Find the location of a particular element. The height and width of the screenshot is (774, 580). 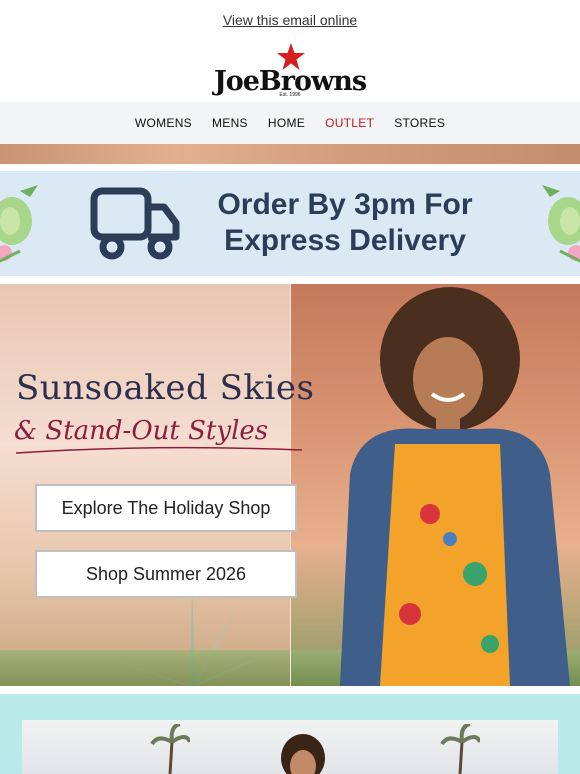

delivery-headline-line1: Order By 3pm For is located at coordinates (345, 204).